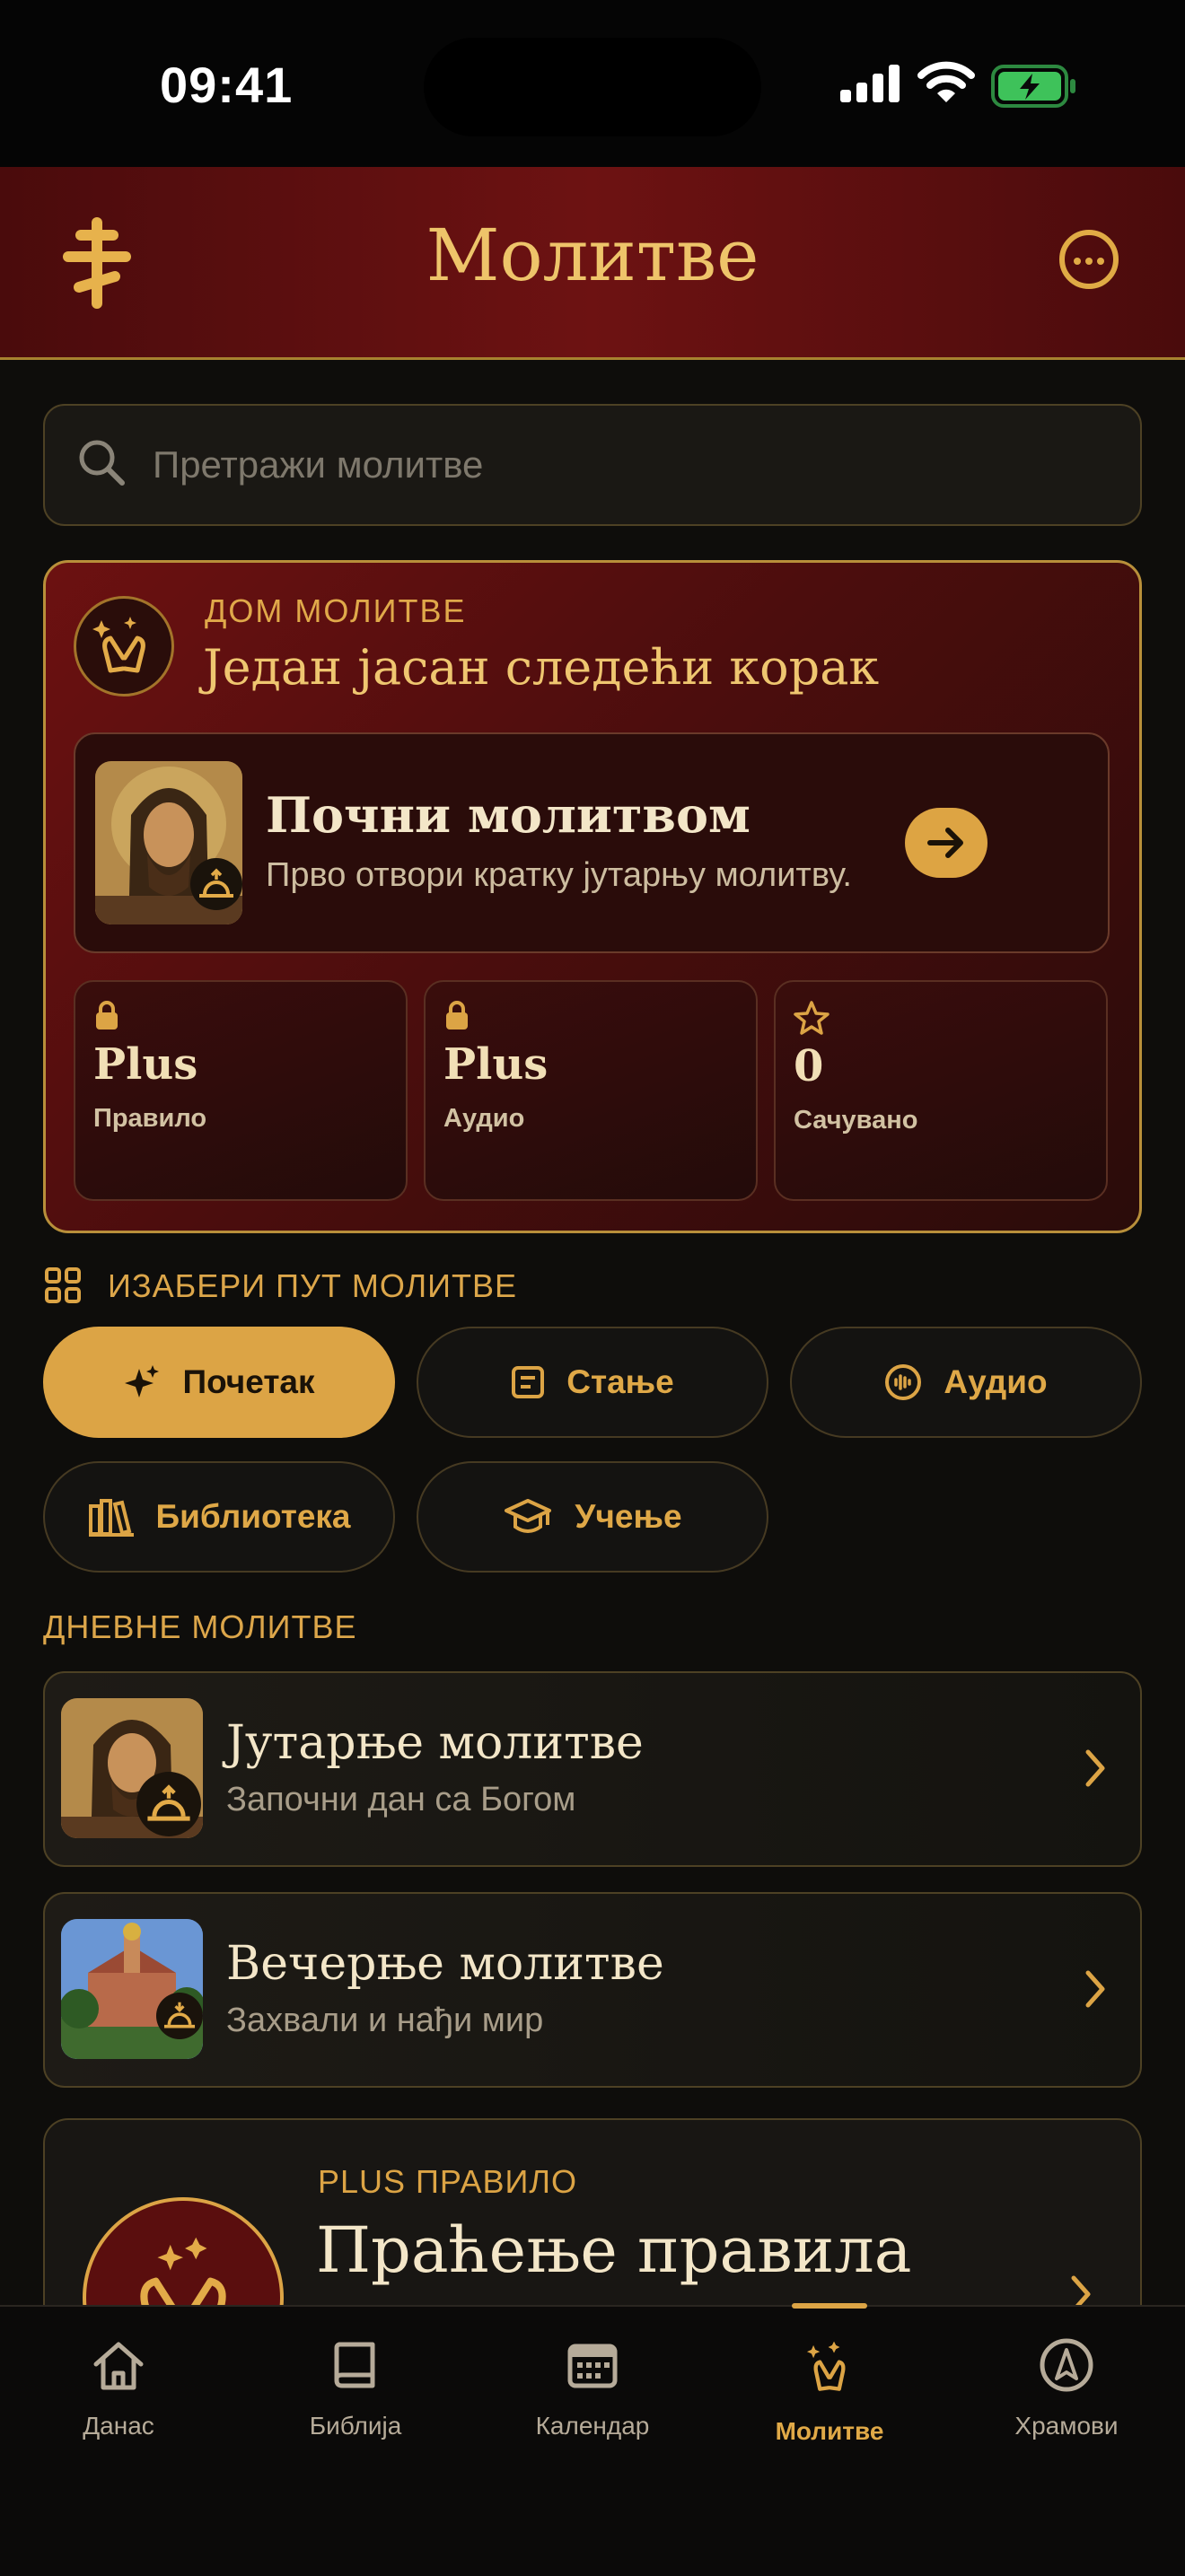  I want to click on tab-prayers: Молитве, so click(829, 2390).